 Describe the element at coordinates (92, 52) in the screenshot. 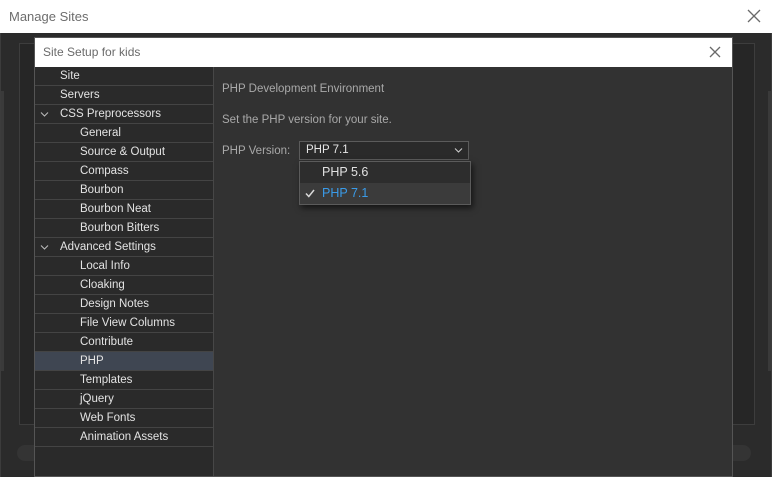

I see `site-setup-title: Site Setup for kids` at that location.